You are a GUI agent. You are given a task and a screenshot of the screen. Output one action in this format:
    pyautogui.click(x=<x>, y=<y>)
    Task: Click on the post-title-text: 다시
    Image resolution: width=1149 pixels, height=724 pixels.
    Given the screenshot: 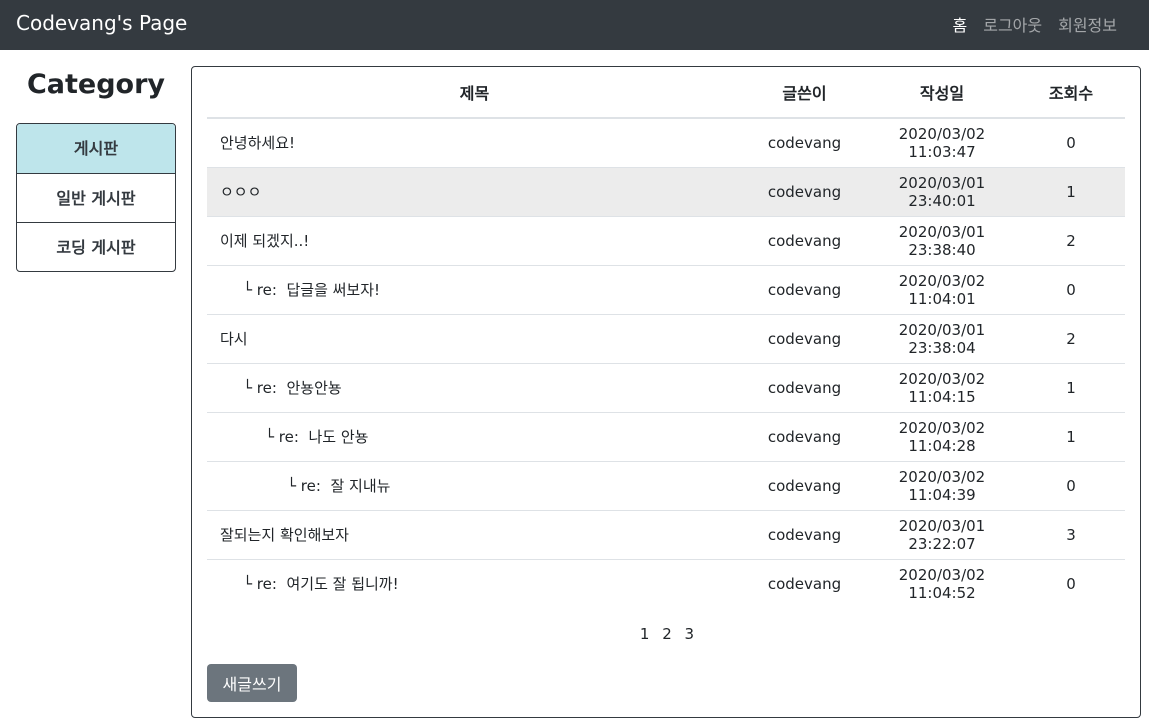 What is the action you would take?
    pyautogui.click(x=234, y=339)
    